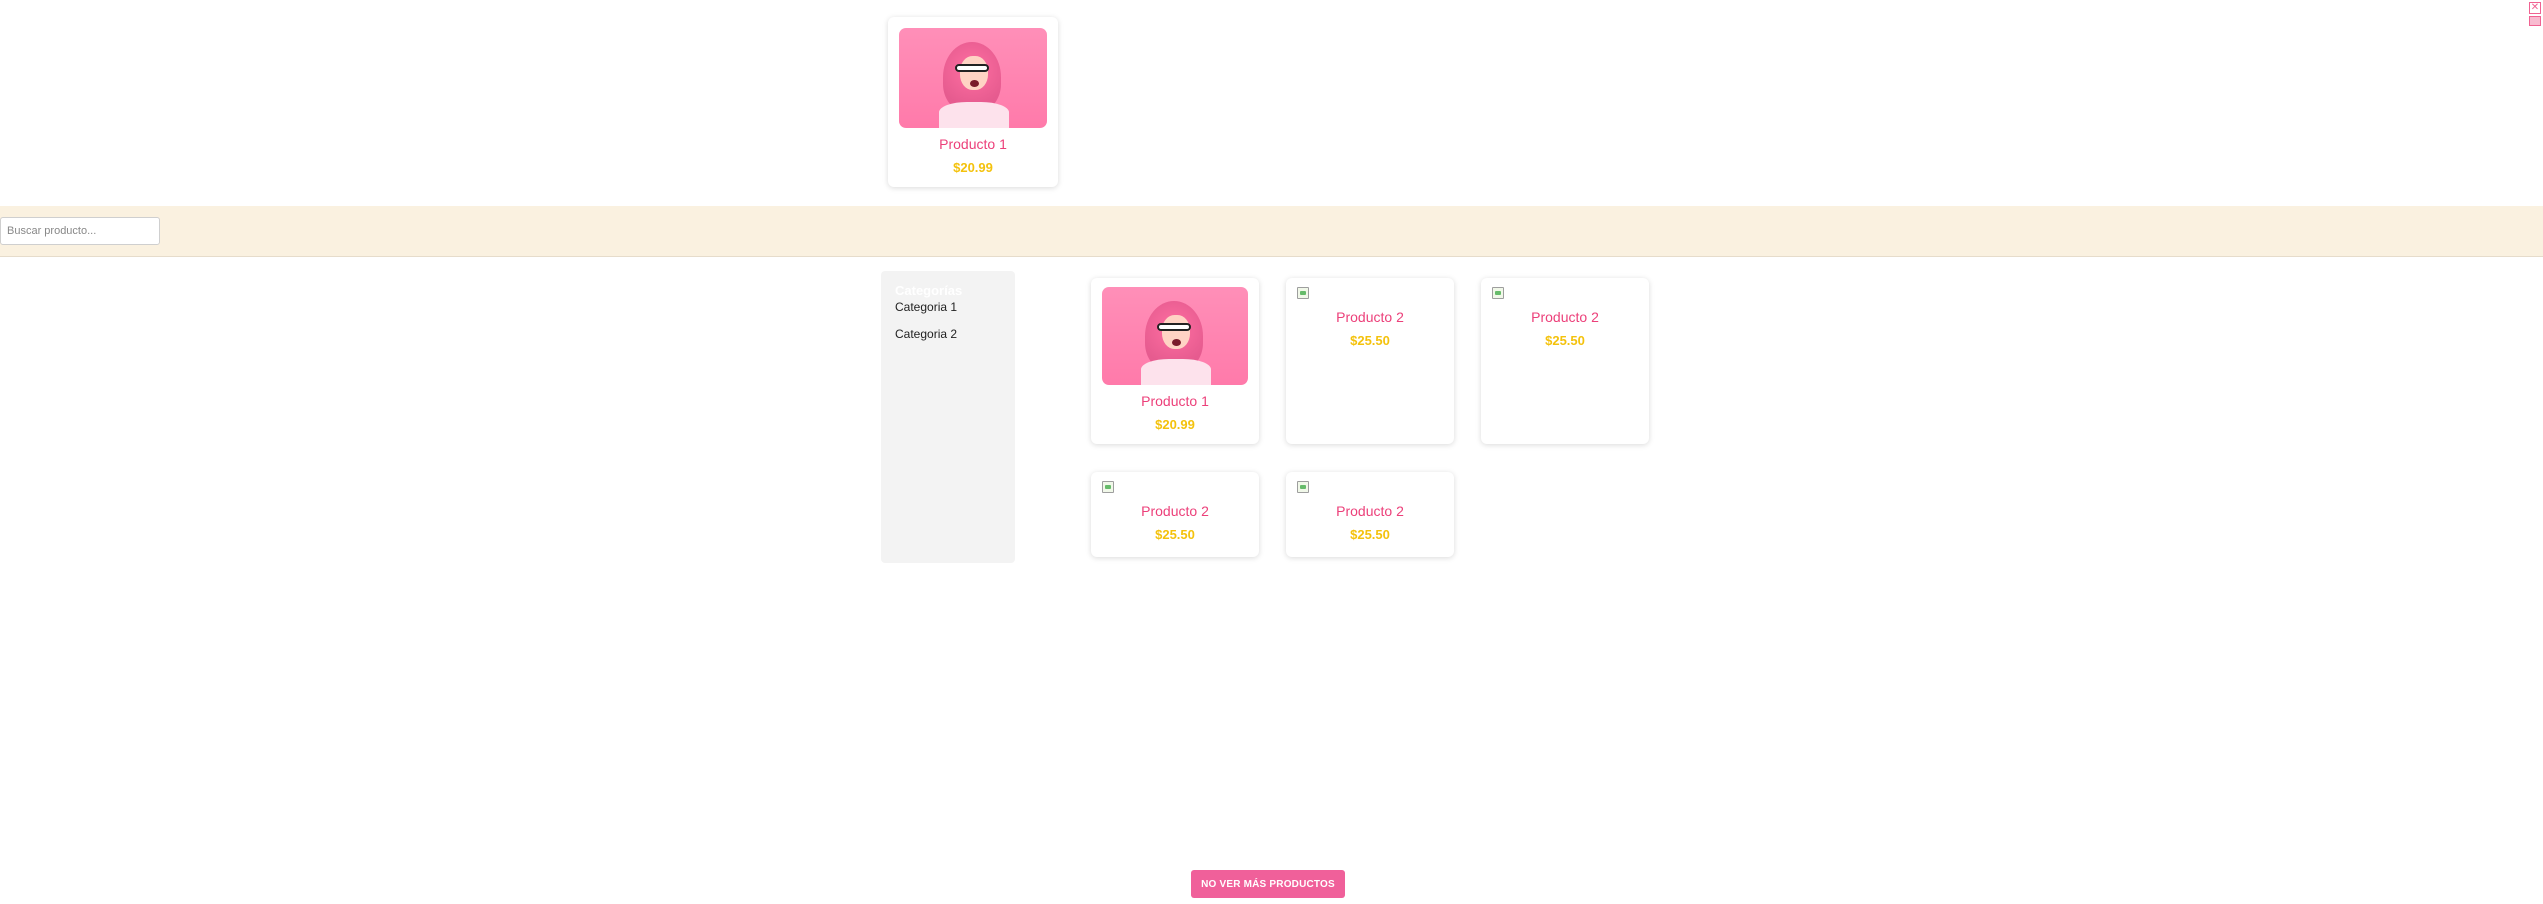  What do you see at coordinates (1268, 884) in the screenshot?
I see `load-more-button: NO VER MÁS PRODUCTOS` at bounding box center [1268, 884].